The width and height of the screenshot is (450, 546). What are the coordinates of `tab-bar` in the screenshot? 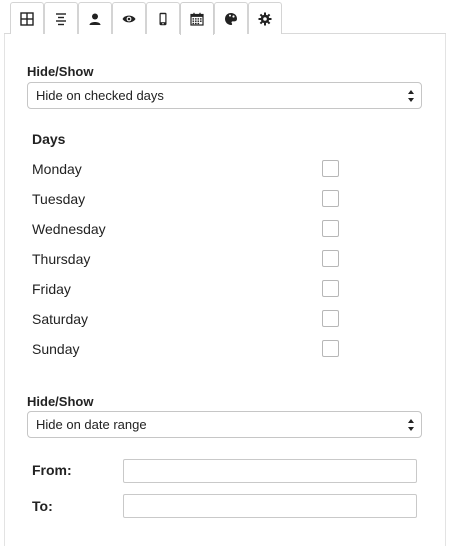 It's located at (225, 17).